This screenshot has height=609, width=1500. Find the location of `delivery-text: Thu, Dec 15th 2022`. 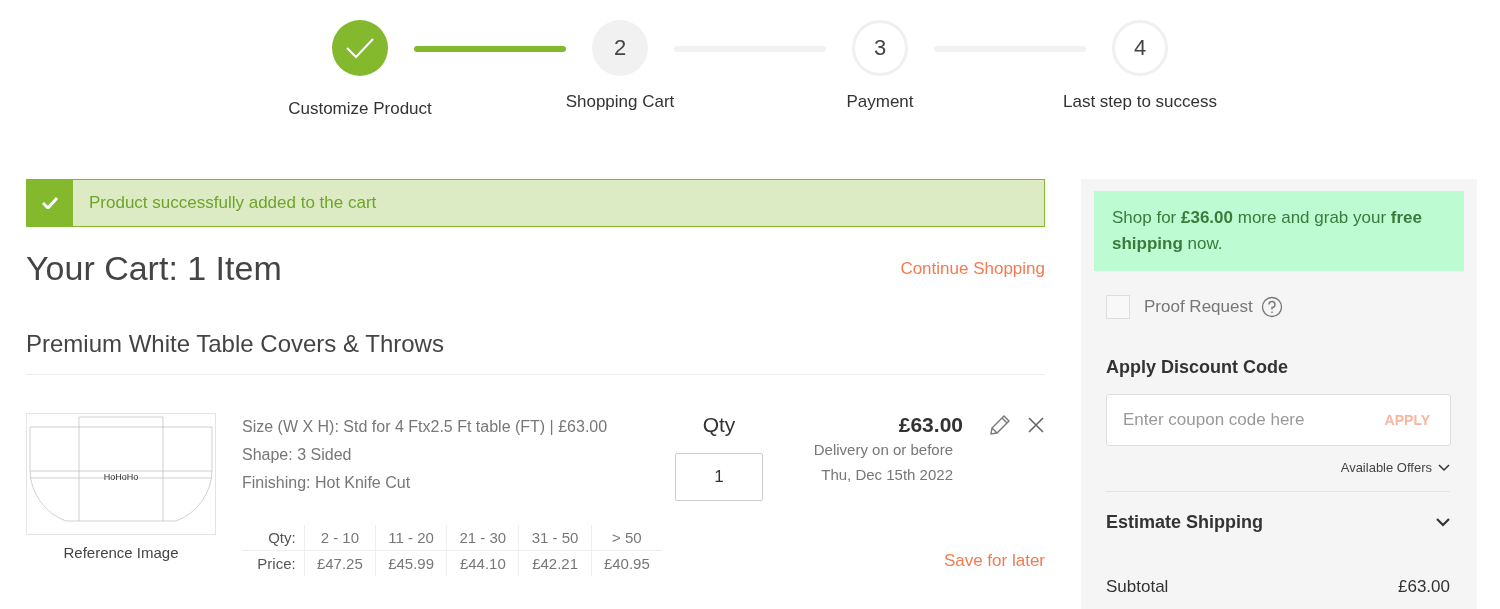

delivery-text: Thu, Dec 15th 2022 is located at coordinates (887, 475).